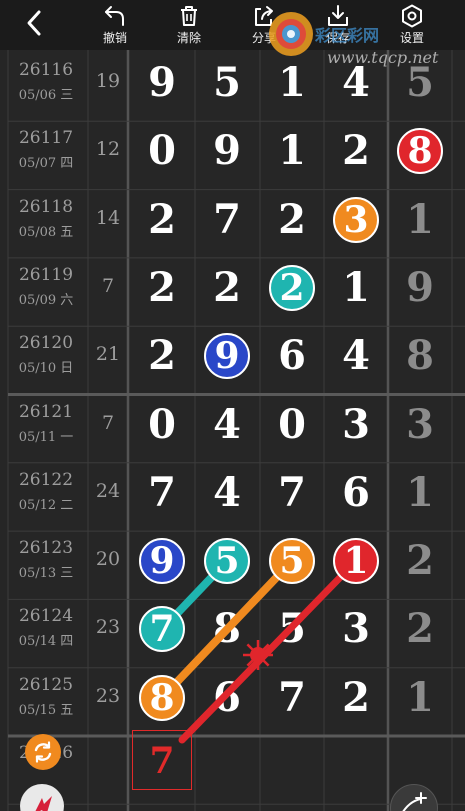 The image size is (465, 811). I want to click on settings-button: 设置, so click(412, 25).